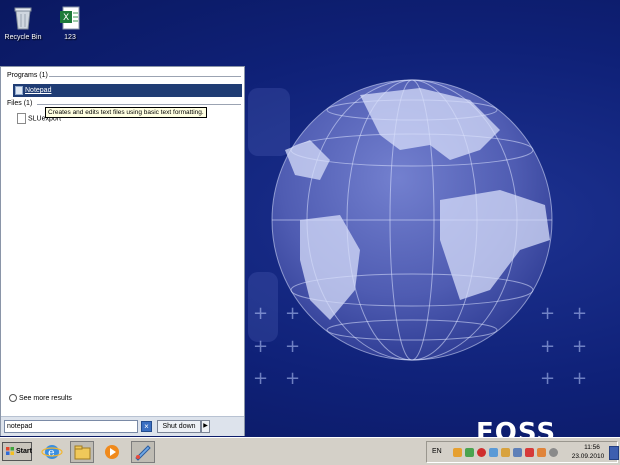 The image size is (620, 465). Describe the element at coordinates (66, 18) in the screenshot. I see `svg-text: X` at that location.